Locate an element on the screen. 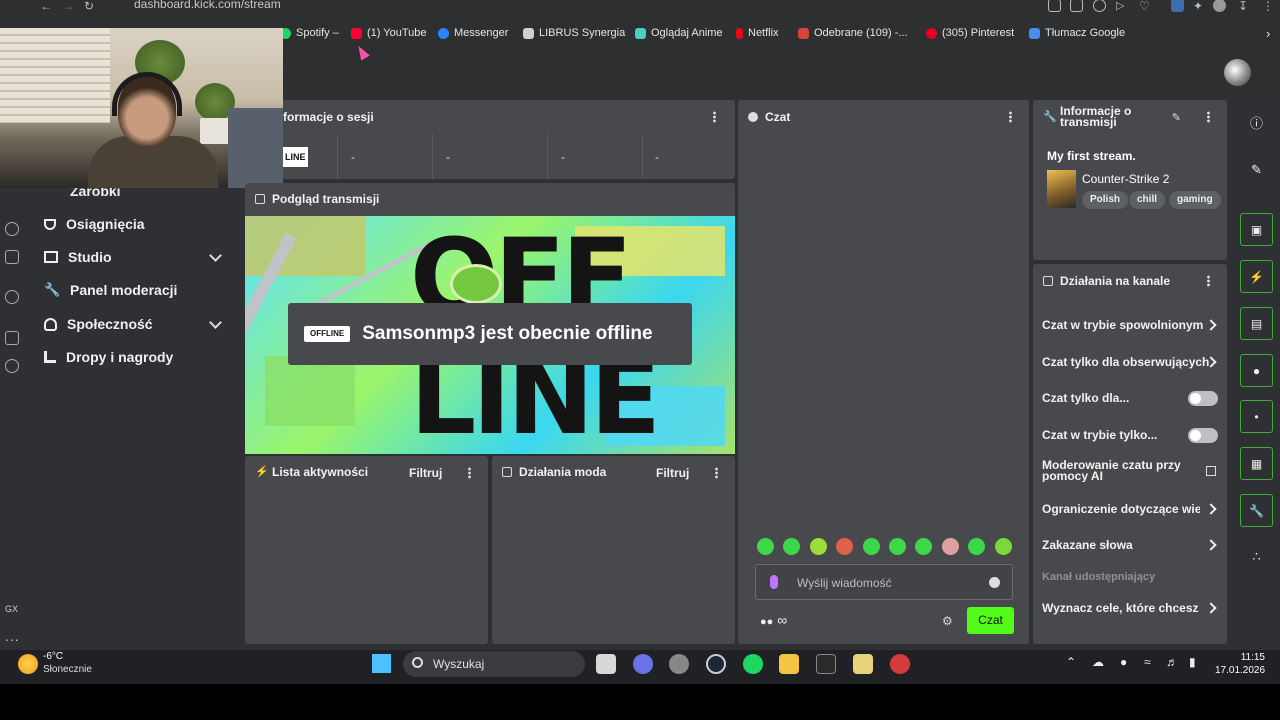 This screenshot has width=1280, height=720. bookmark-messenger: Messenger is located at coordinates (473, 33).